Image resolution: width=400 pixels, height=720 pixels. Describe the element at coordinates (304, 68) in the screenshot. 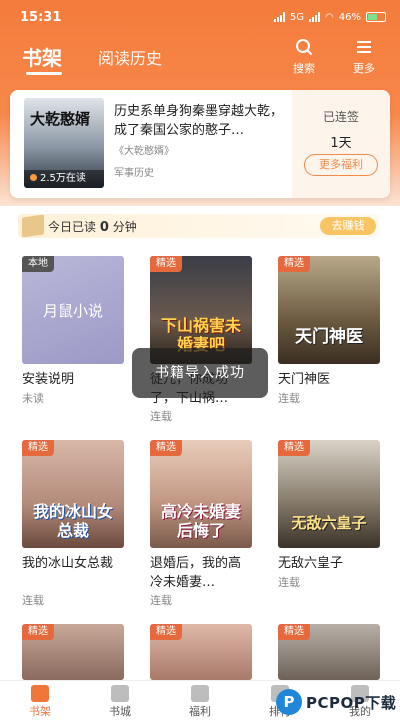

I see `search-label: 搜索` at that location.